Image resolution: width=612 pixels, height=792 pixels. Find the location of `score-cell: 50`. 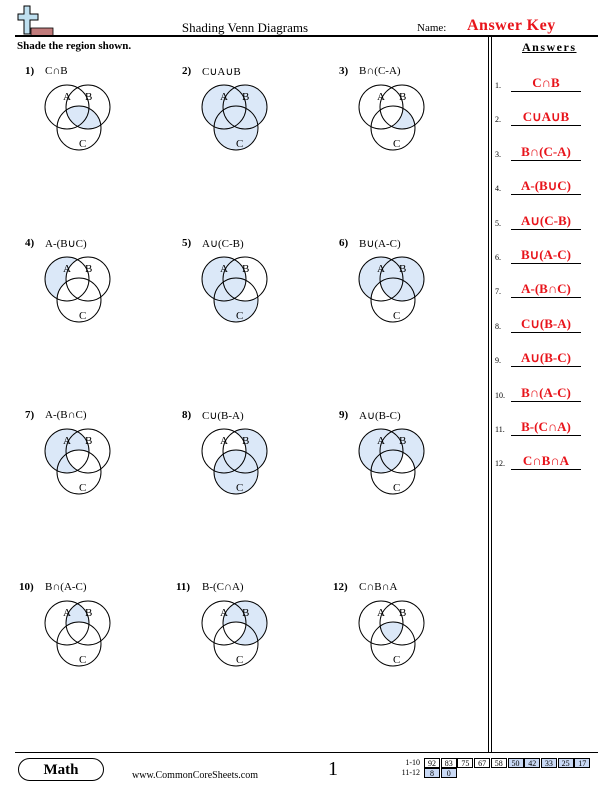

score-cell: 50 is located at coordinates (515, 763).